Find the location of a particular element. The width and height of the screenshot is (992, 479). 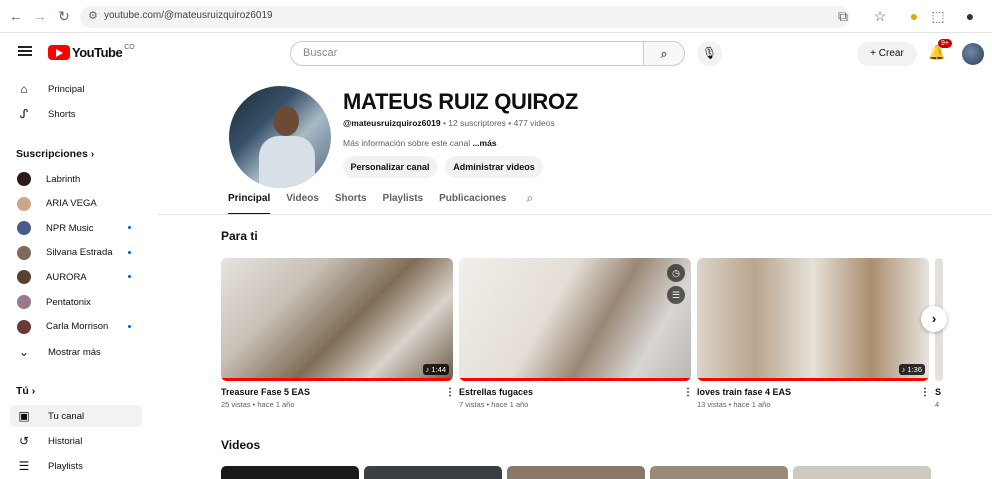

subscription-item: Silvana Estrada is located at coordinates (76, 253).